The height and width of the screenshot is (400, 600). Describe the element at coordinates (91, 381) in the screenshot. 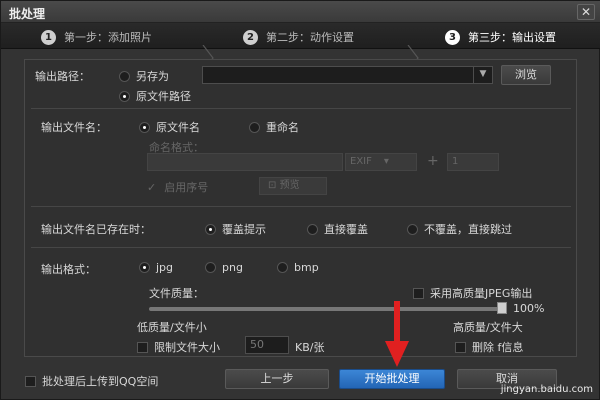

I see `upload-qq-checkbox: 批处理后上传到QQ空间` at that location.